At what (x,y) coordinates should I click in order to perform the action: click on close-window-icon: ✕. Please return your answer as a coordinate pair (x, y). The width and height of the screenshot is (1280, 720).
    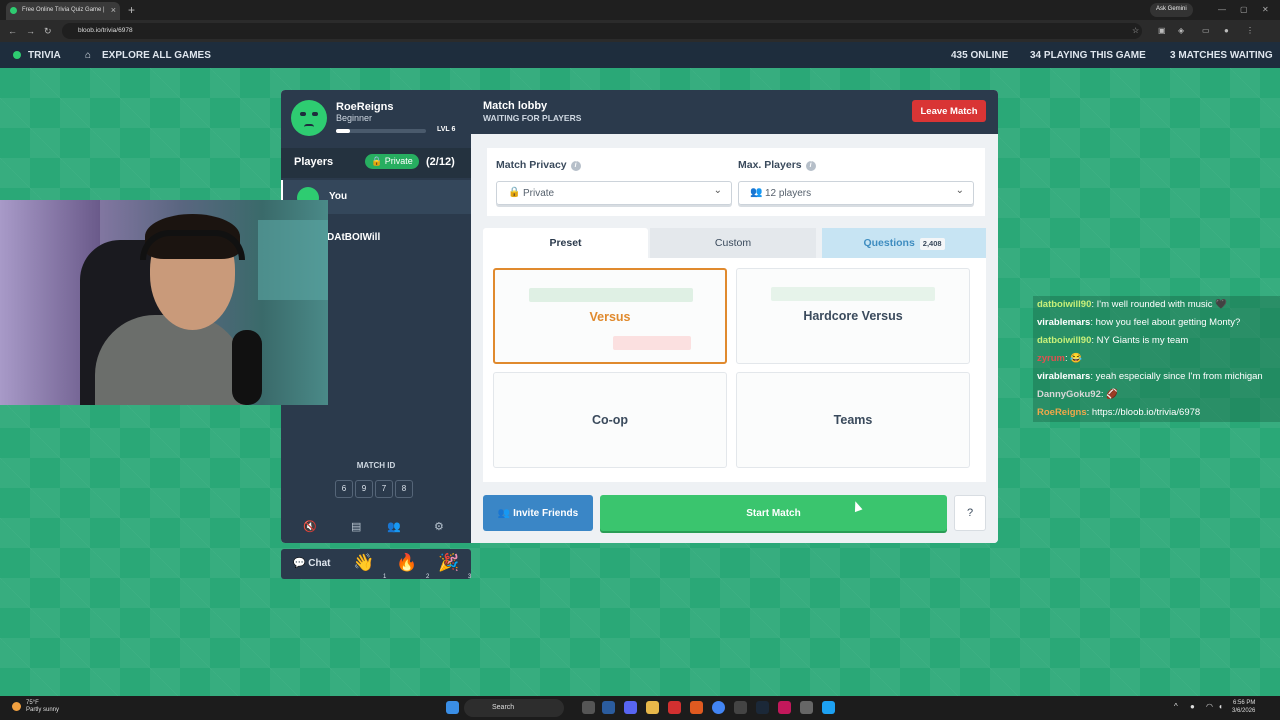
    Looking at the image, I should click on (1265, 9).